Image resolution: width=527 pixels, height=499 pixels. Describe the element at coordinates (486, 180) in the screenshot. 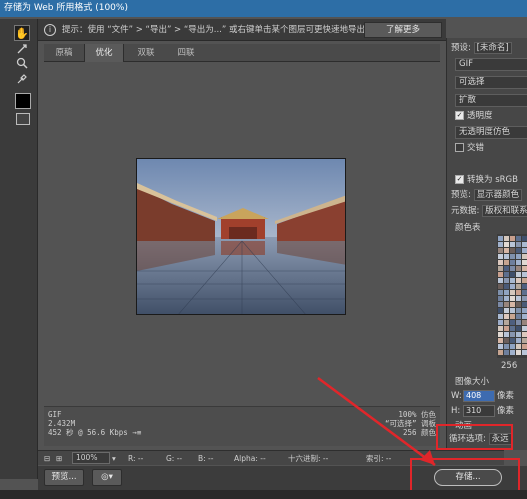

I see `convert-srgb-checkbox: ✓ 转换为 sRGB` at that location.